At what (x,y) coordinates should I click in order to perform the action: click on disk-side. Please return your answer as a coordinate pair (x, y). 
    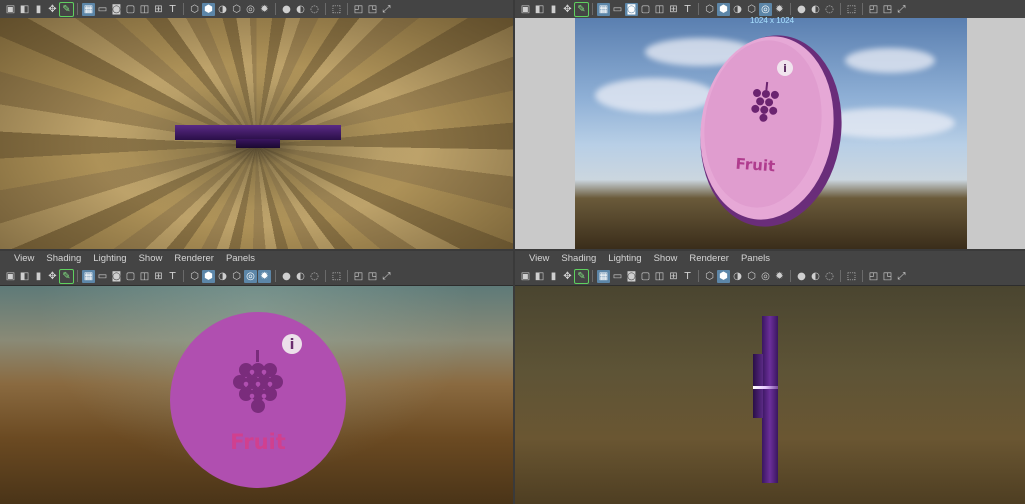
    Looking at the image, I should click on (770, 399).